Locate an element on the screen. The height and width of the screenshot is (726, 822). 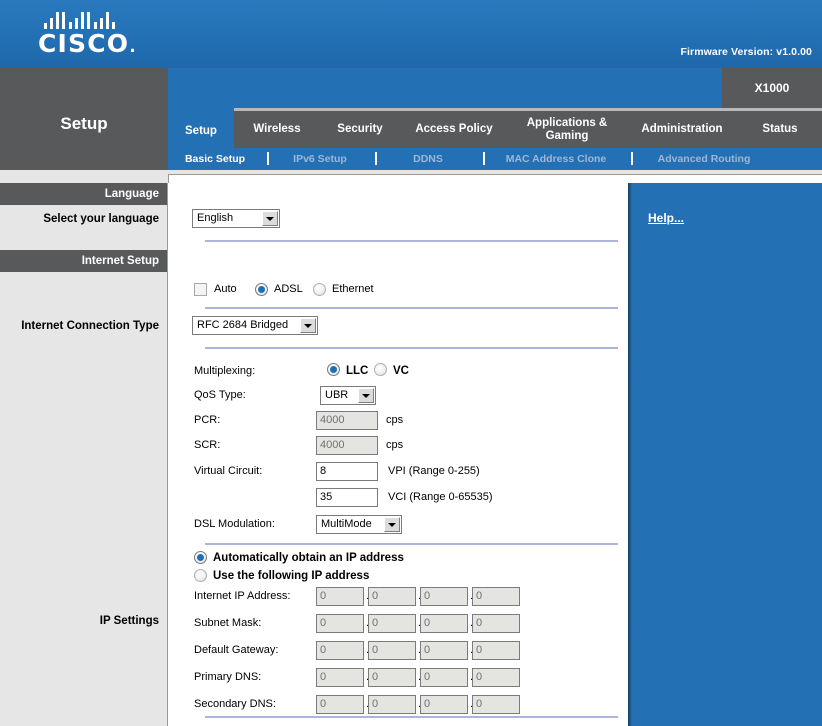
cisco-logo: CISCO. is located at coordinates (98, 35).